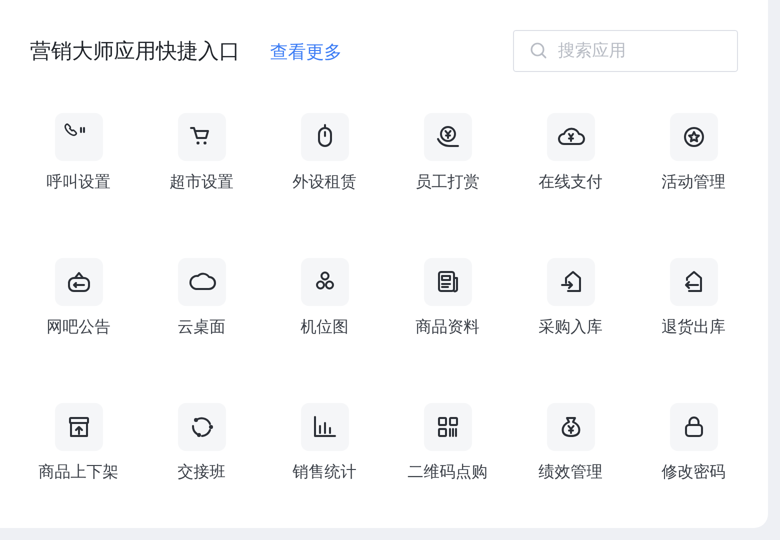  I want to click on app-shortcut: 在线支付, so click(570, 153).